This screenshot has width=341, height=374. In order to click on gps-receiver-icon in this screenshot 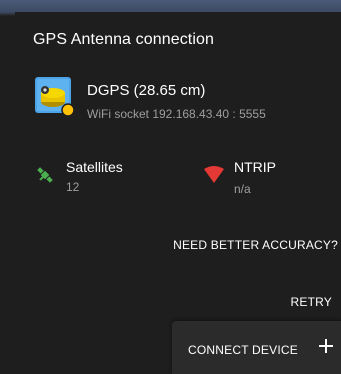, I will do `click(55, 97)`.